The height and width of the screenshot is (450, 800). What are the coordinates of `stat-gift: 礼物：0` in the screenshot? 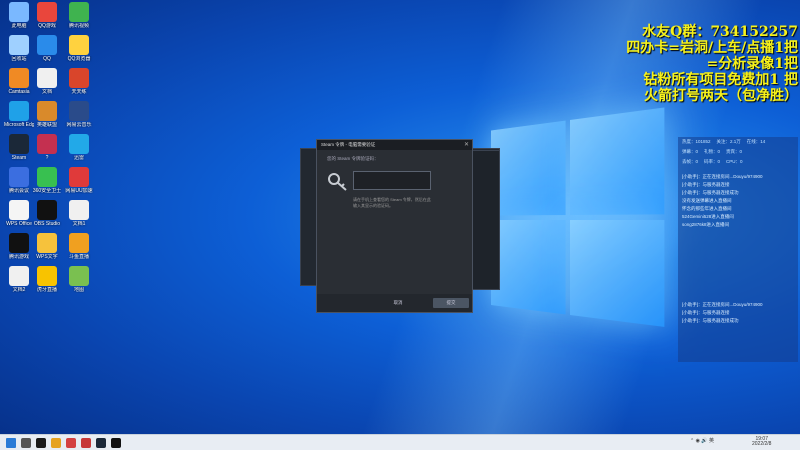 It's located at (712, 151).